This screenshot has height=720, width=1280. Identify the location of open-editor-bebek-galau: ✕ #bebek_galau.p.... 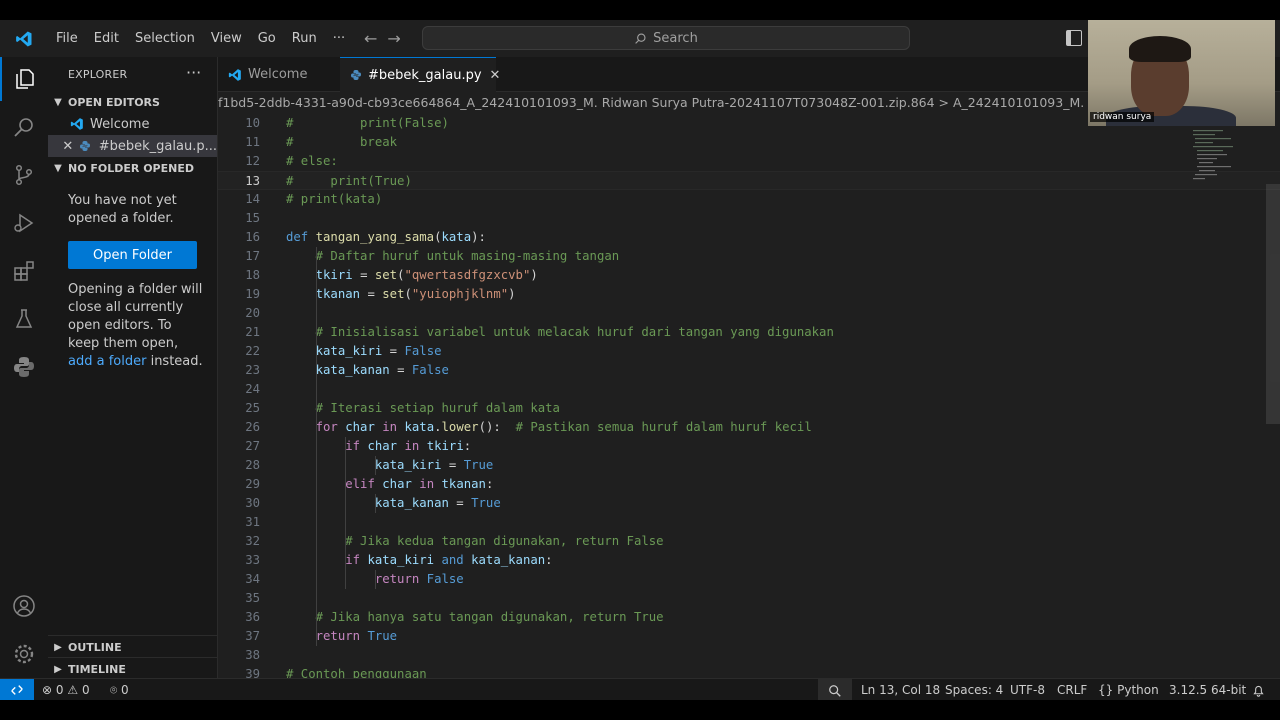
(132, 146).